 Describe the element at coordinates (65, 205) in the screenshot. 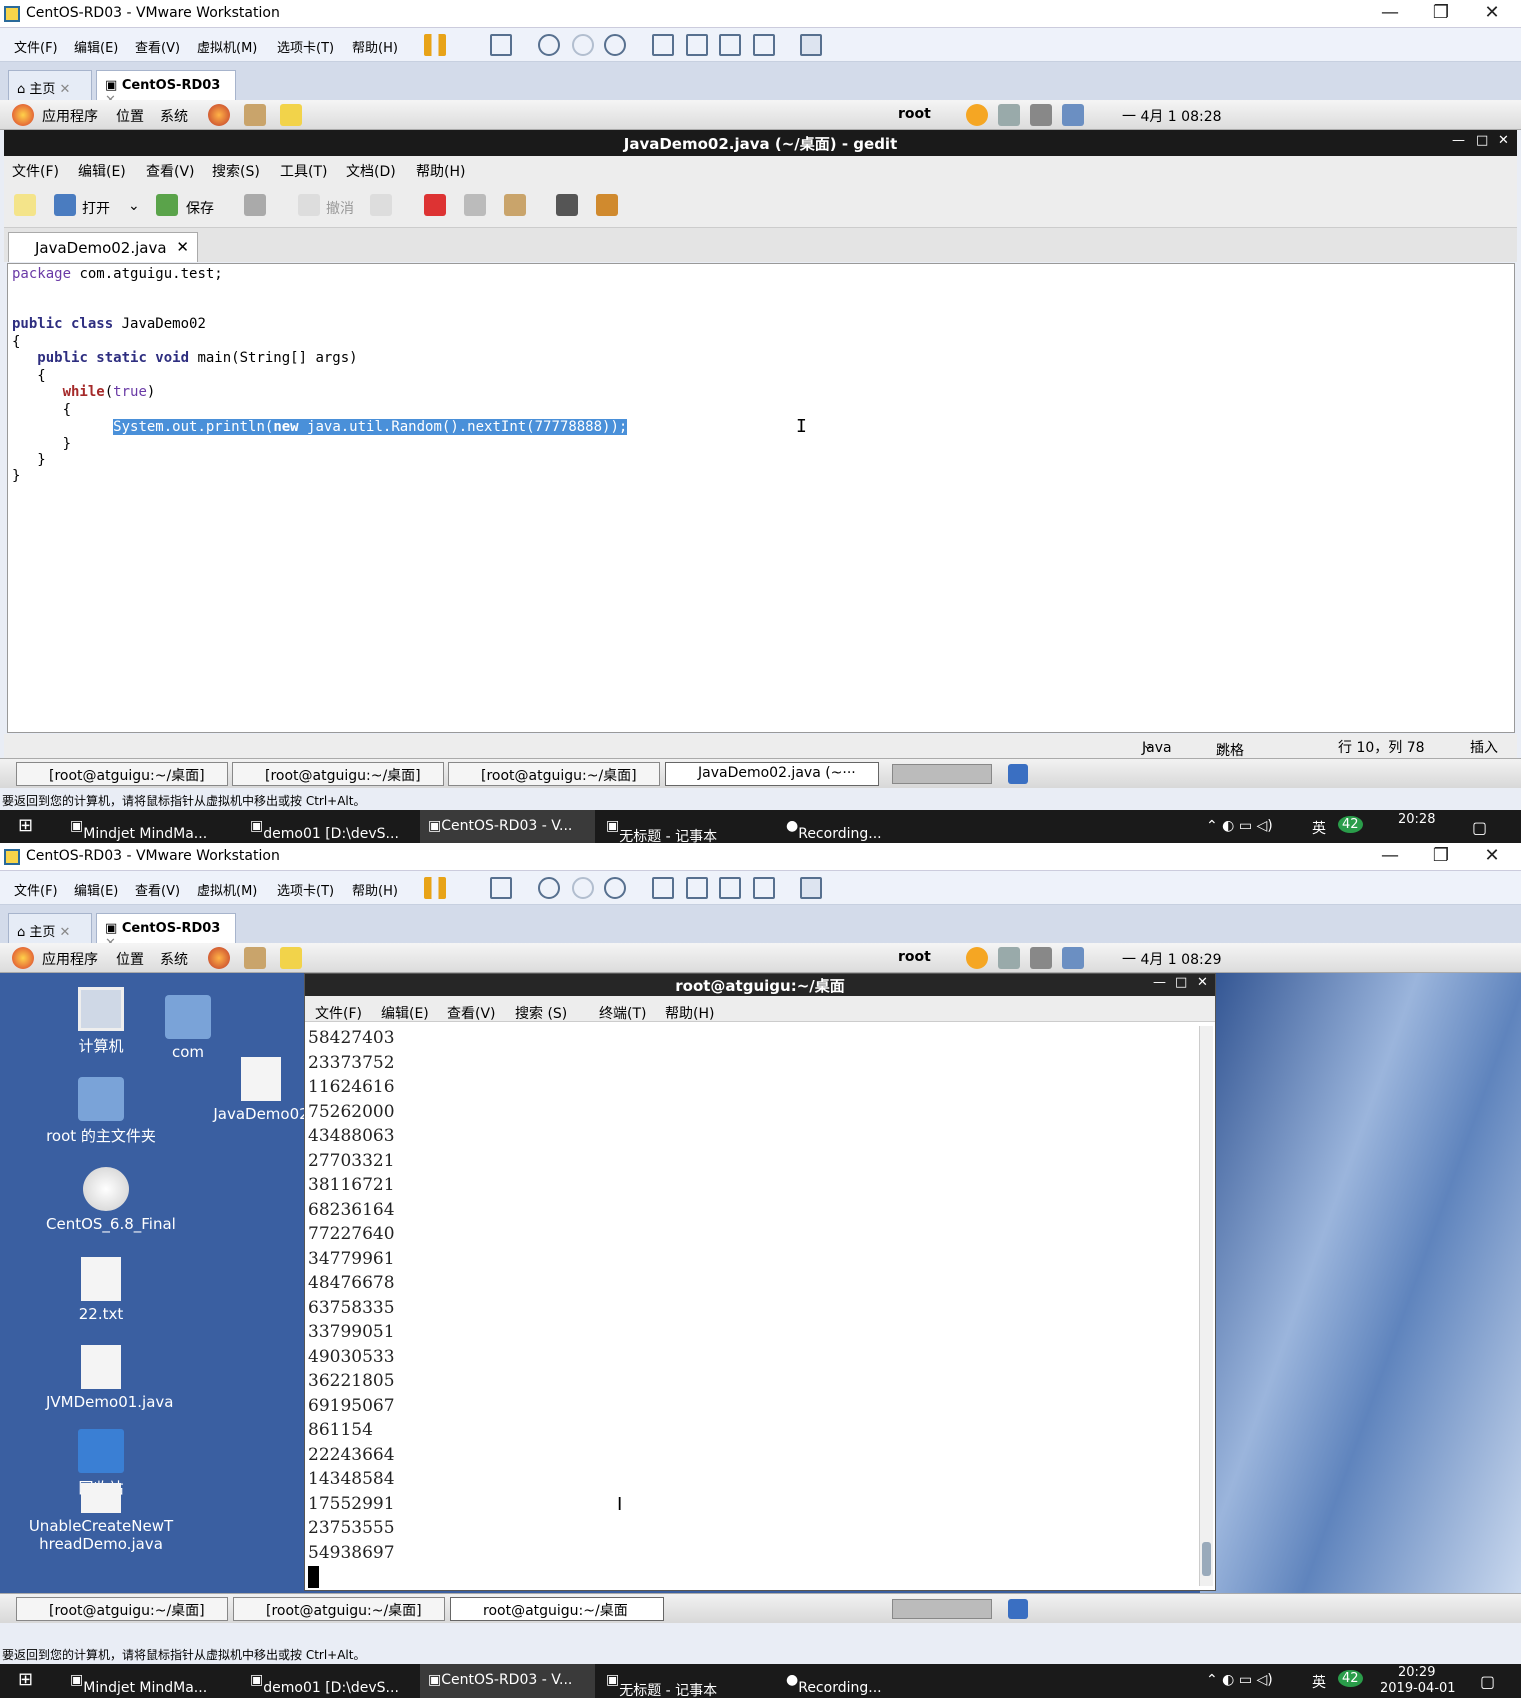

I see `open-icon` at that location.